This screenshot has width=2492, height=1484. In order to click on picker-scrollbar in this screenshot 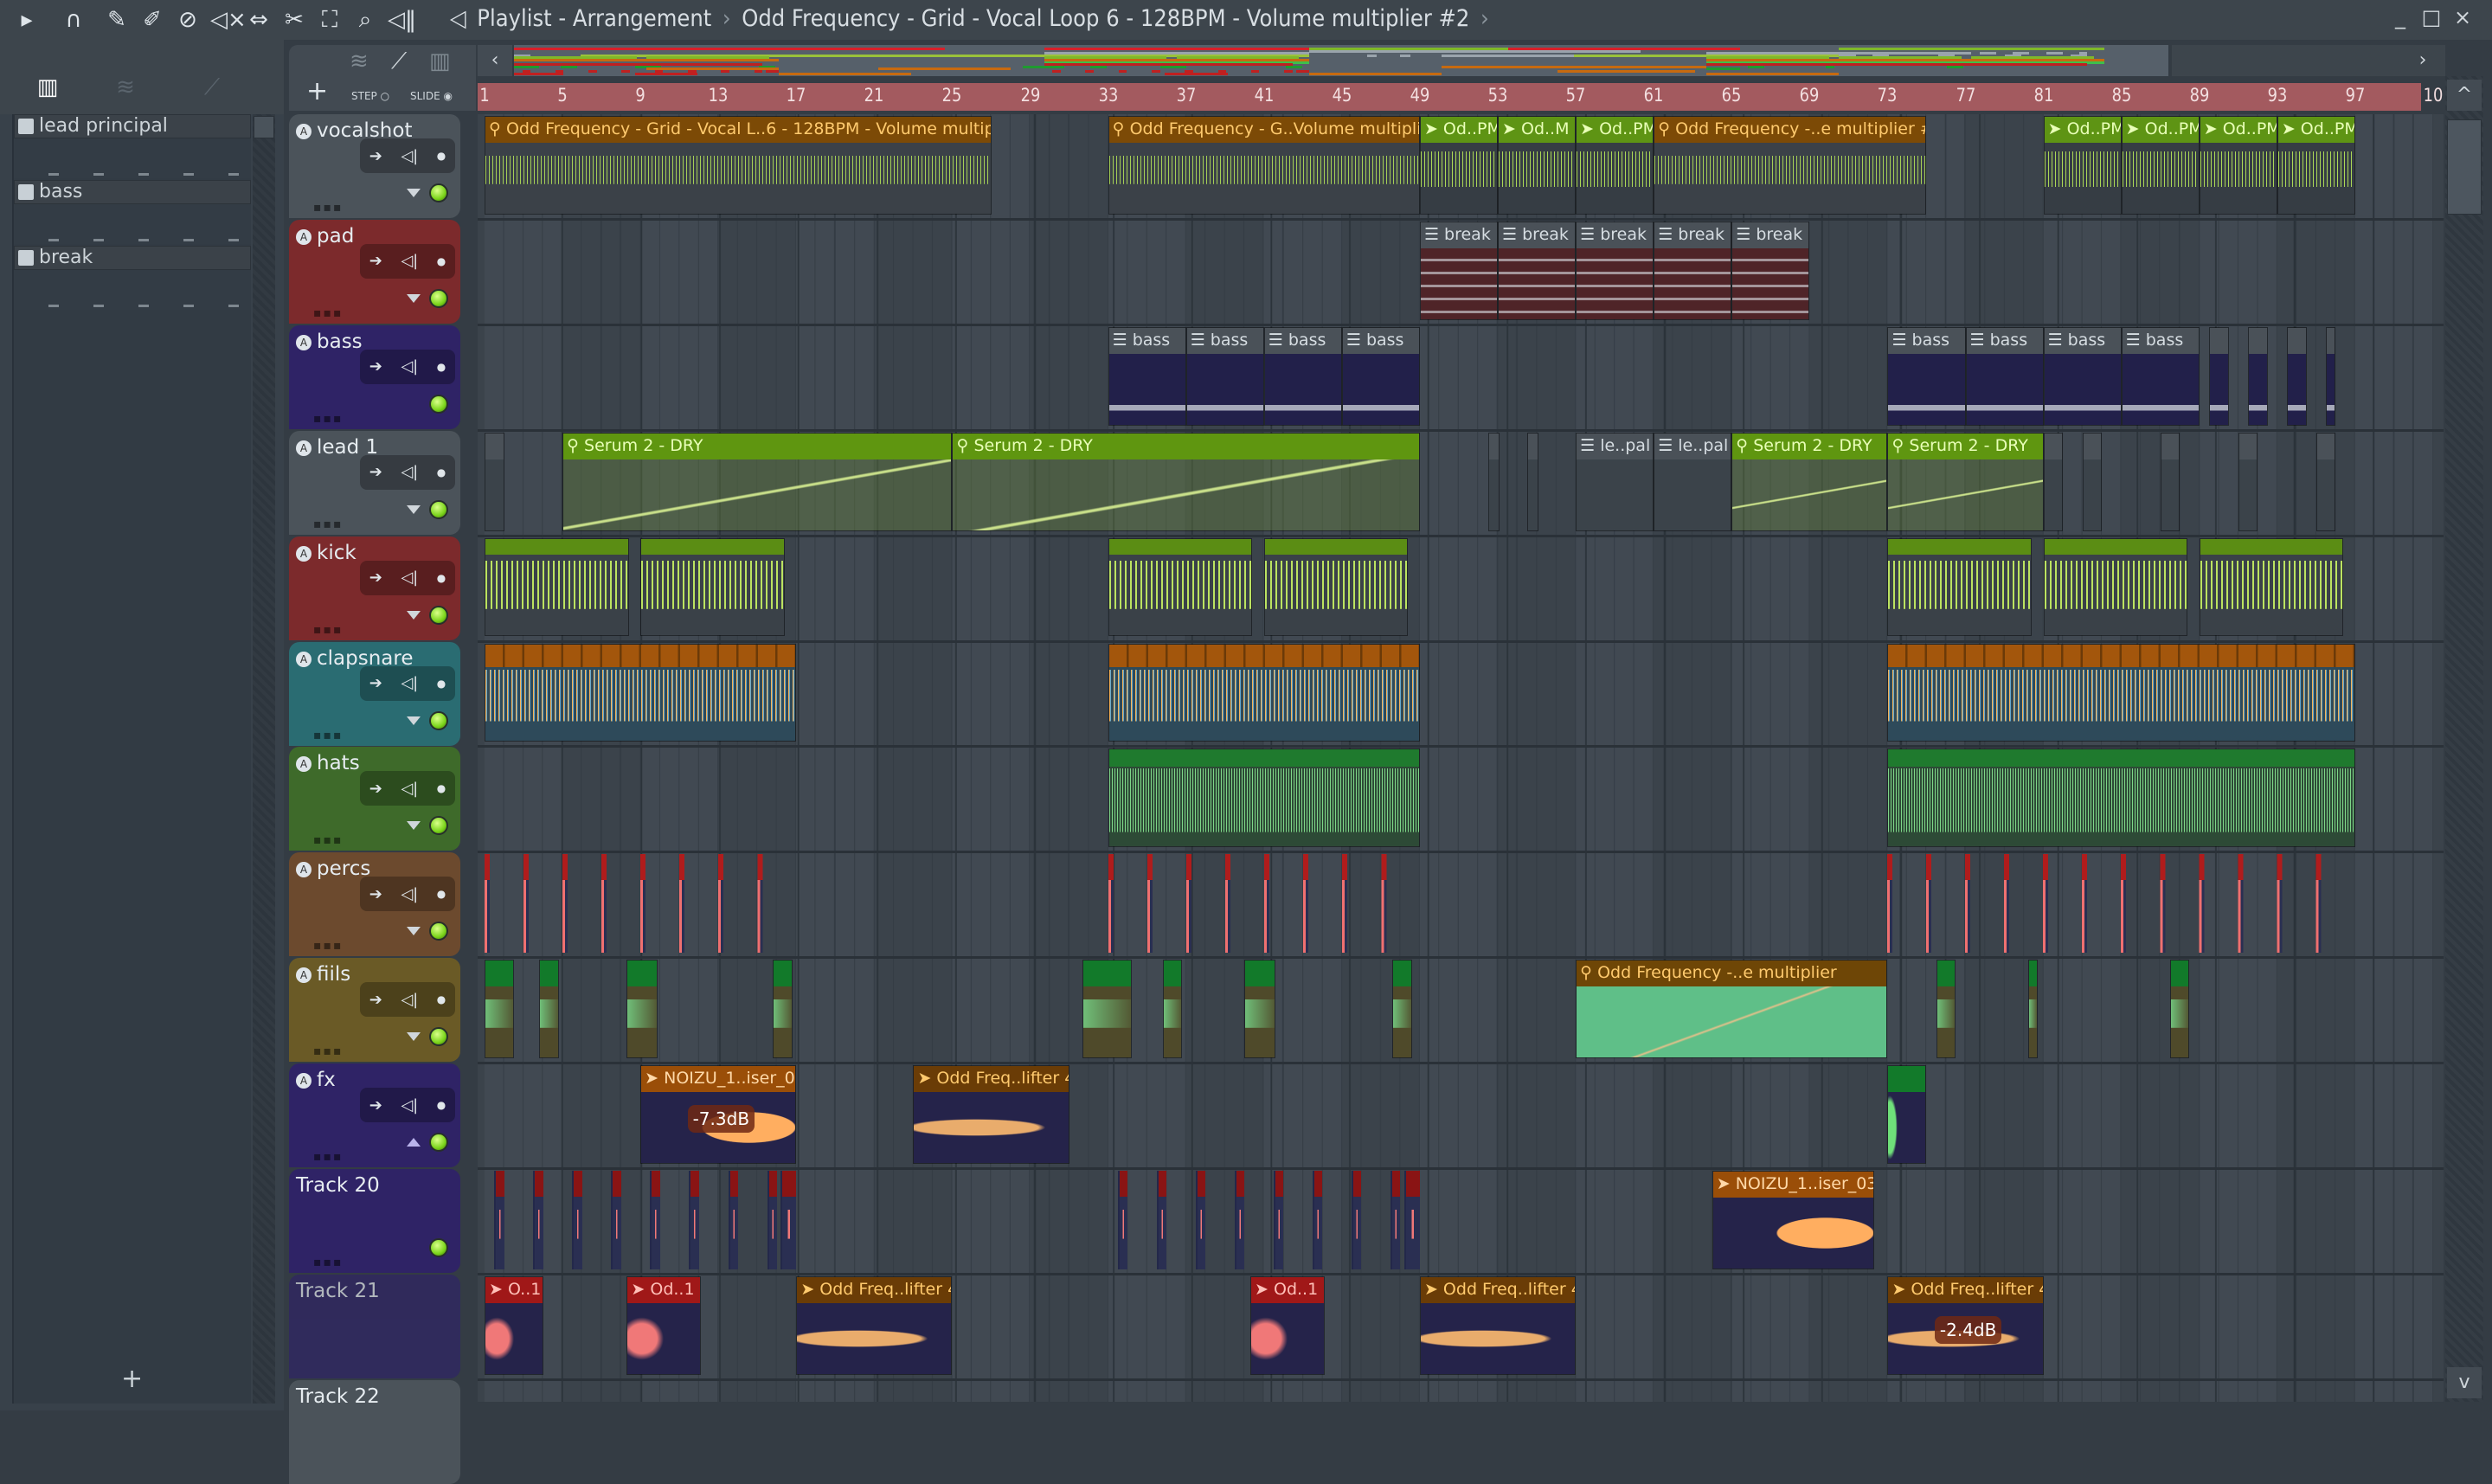, I will do `click(264, 759)`.